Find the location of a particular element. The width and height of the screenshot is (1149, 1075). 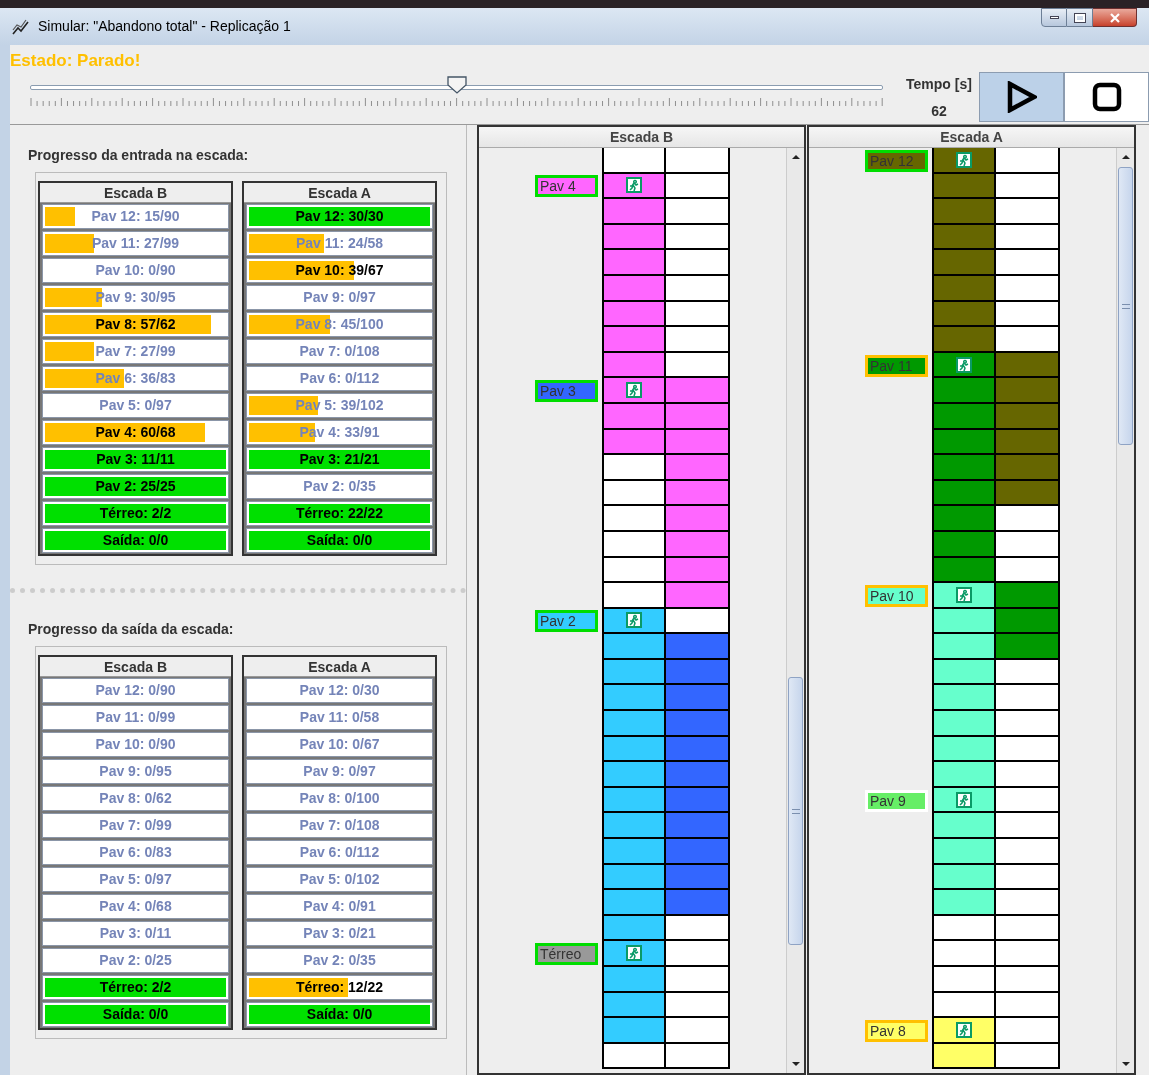

progress-label: Pav 7: 27/99 is located at coordinates (135, 351).